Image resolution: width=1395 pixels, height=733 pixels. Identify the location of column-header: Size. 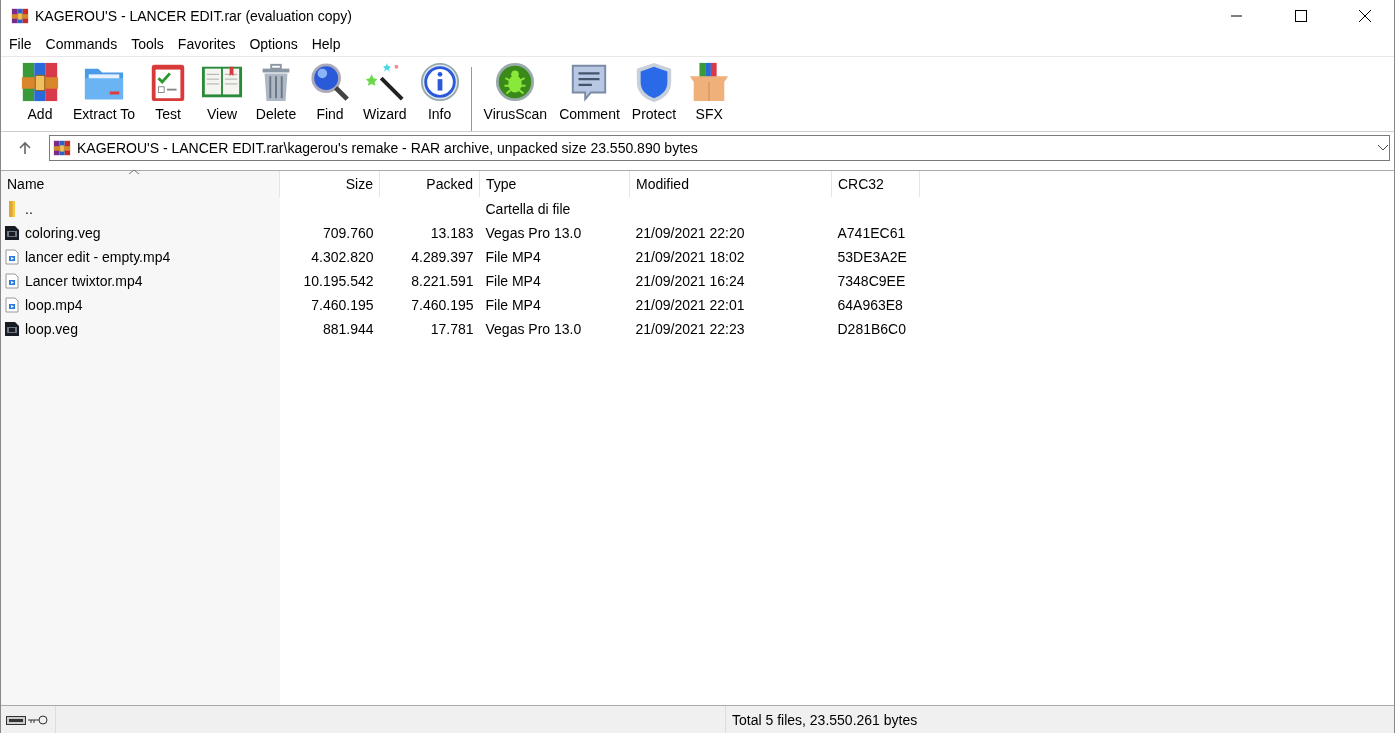
(329, 184).